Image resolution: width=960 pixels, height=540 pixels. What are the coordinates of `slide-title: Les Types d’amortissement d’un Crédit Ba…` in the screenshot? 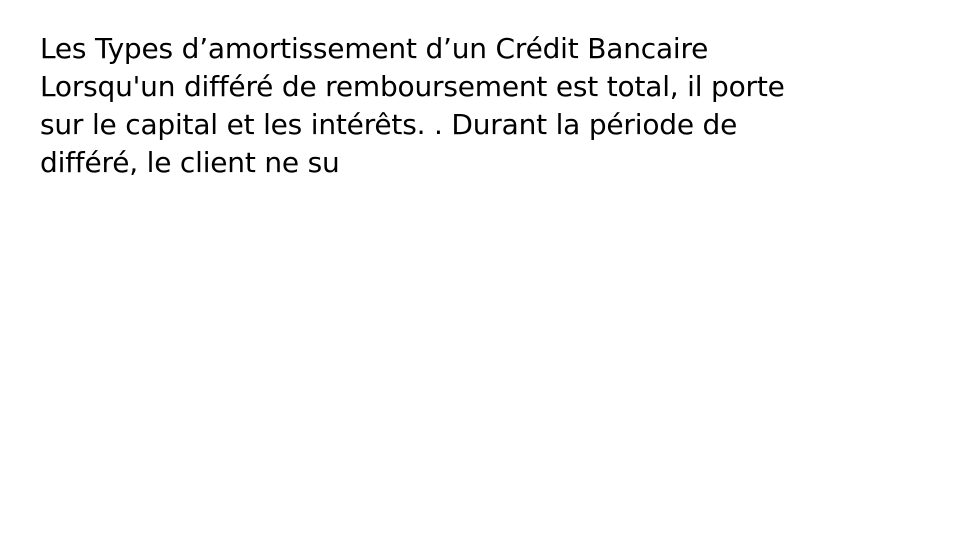 It's located at (374, 48).